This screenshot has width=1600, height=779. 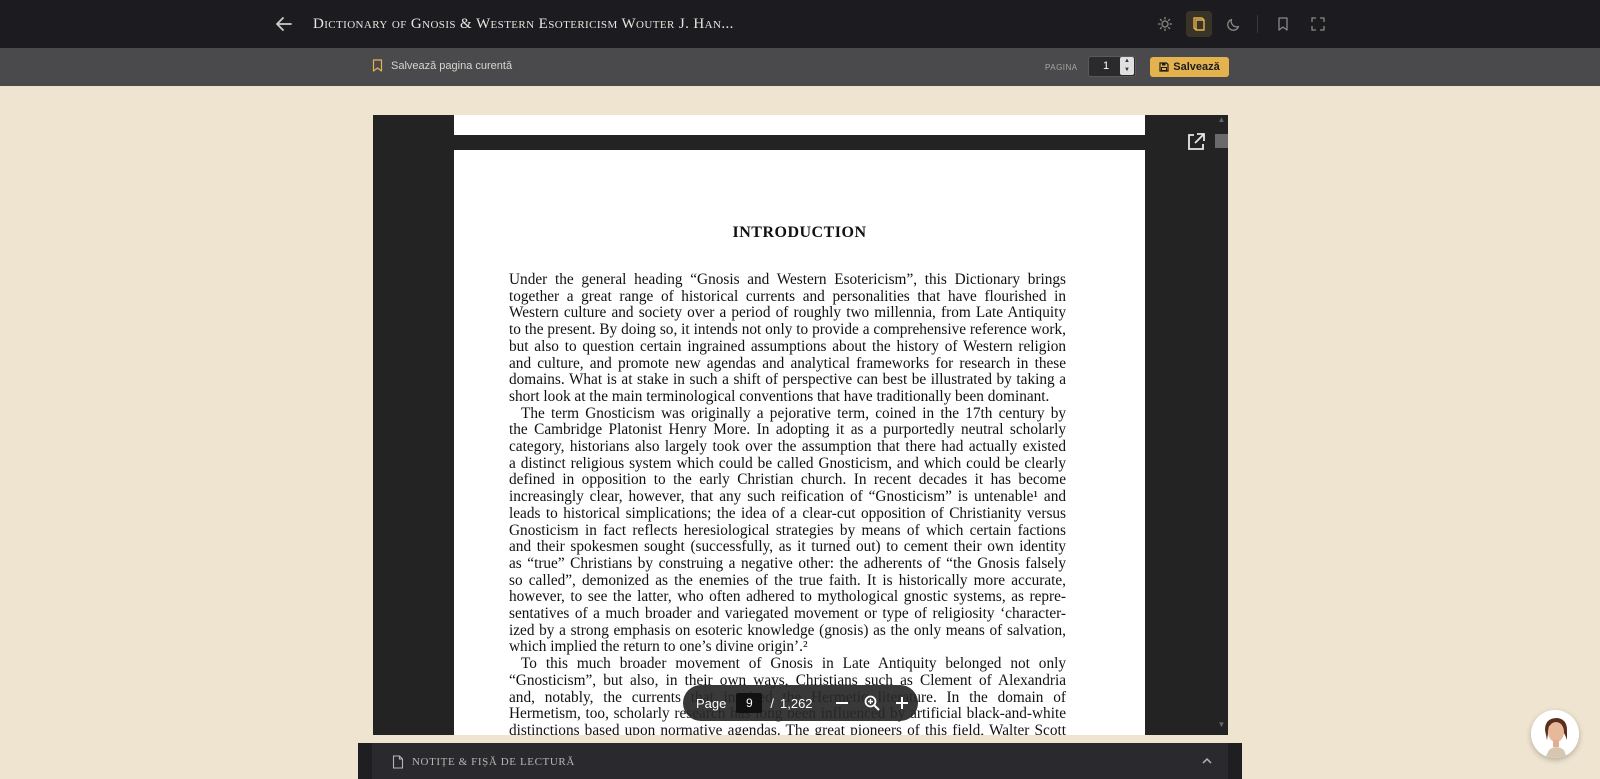 I want to click on page-zoom-toolbar: Page 9 / 1,262, so click(x=800, y=703).